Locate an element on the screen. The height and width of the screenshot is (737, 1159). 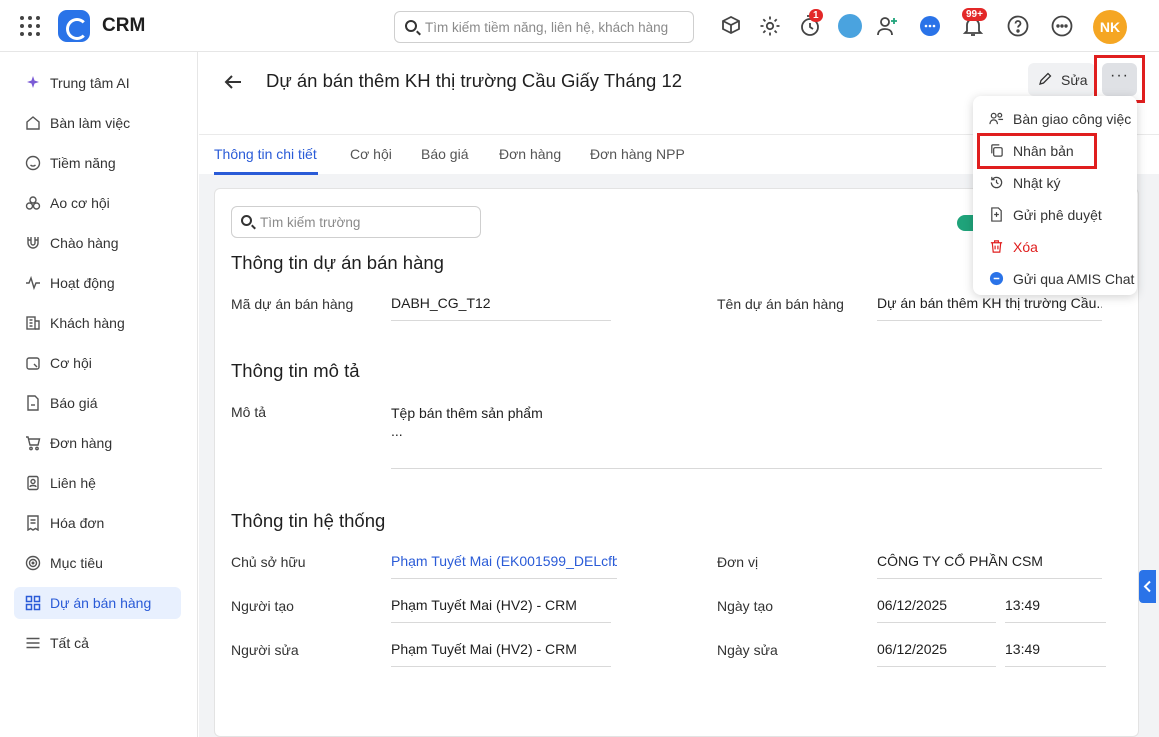
menu-item-handover: Bàn giao công việc is located at coordinates (1055, 119).